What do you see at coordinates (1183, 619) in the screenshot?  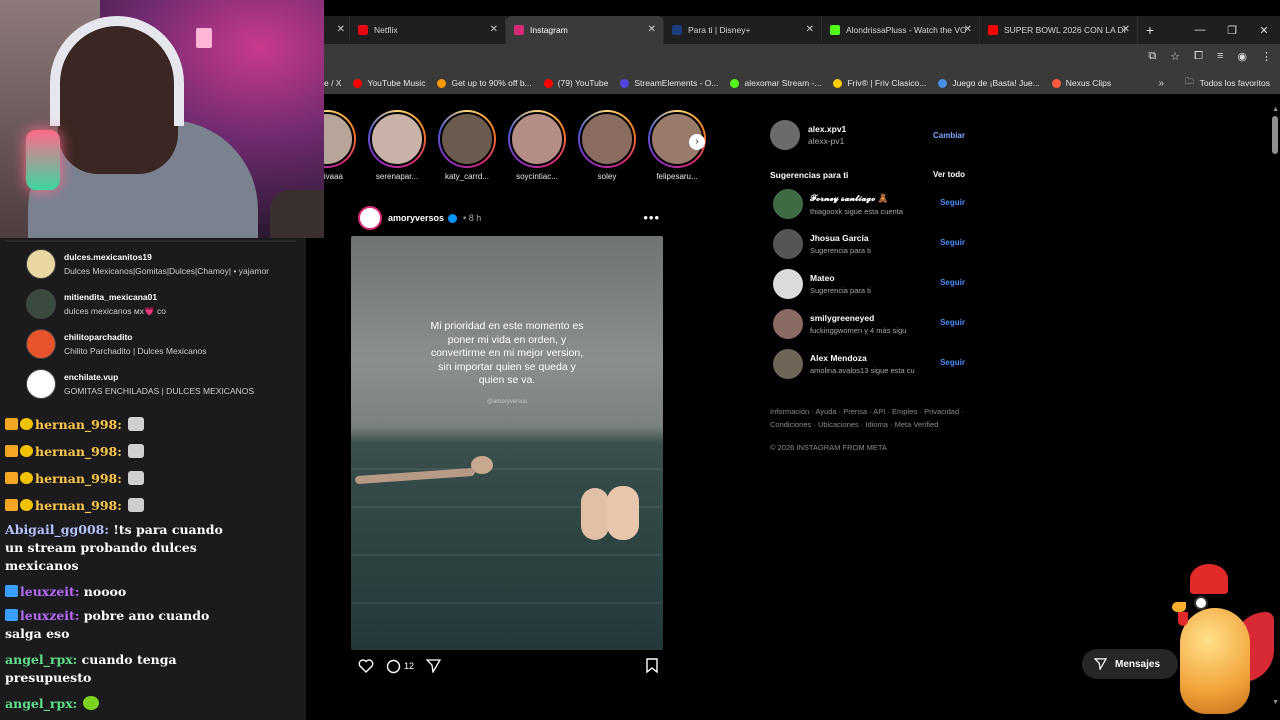 I see `rooster-wattle` at bounding box center [1183, 619].